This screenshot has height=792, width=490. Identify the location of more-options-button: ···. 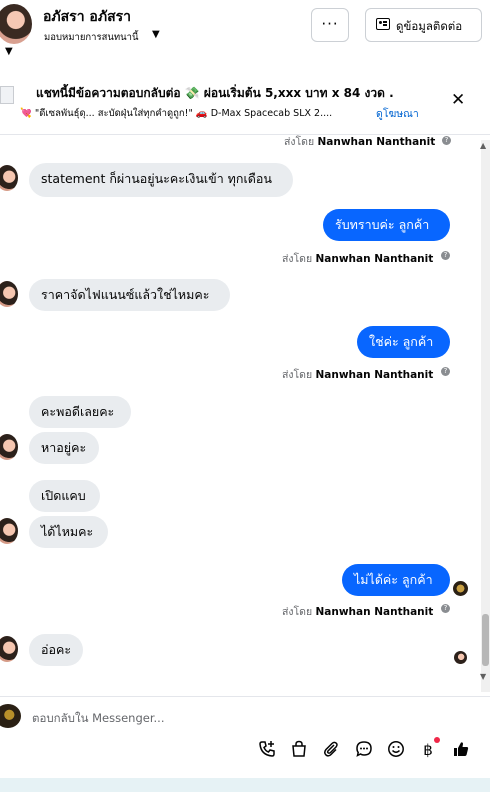
(330, 25).